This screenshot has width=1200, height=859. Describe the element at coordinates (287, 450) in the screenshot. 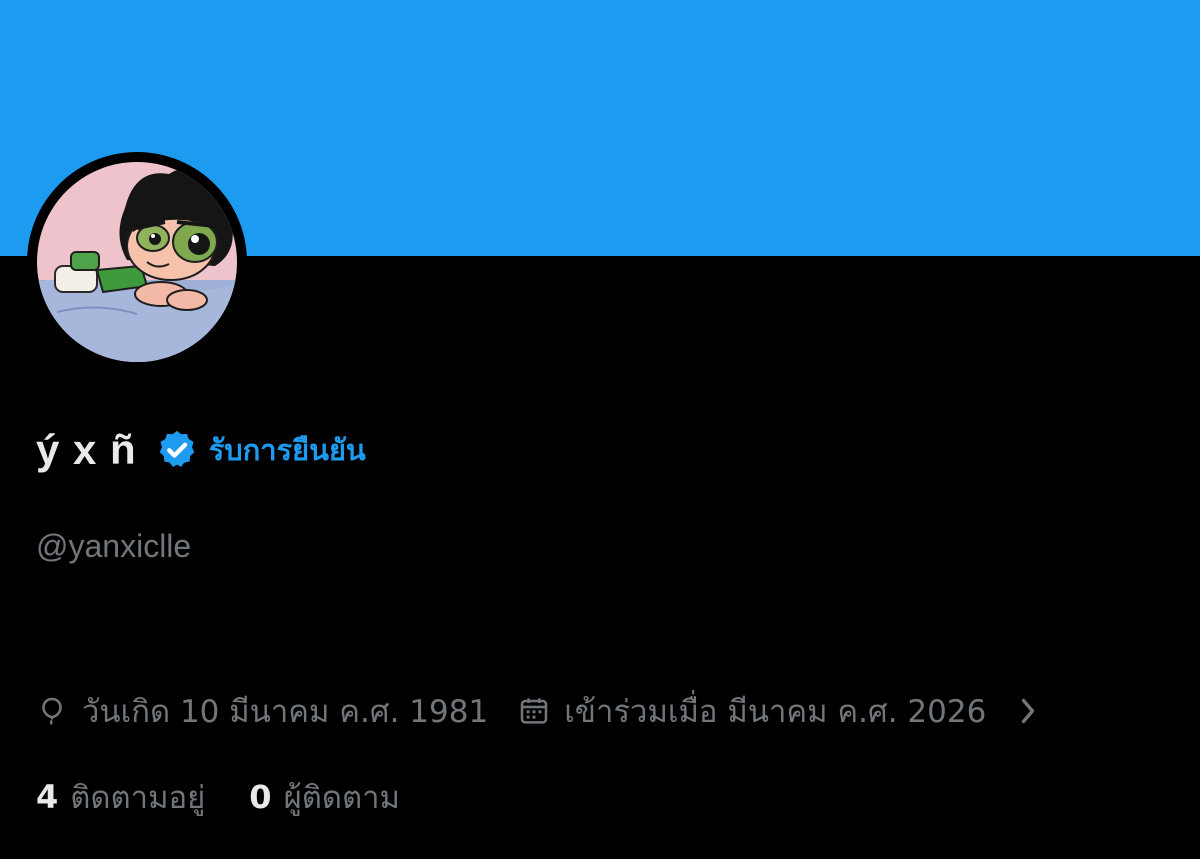

I see `get-verified-link: รับการยืนยัน` at that location.